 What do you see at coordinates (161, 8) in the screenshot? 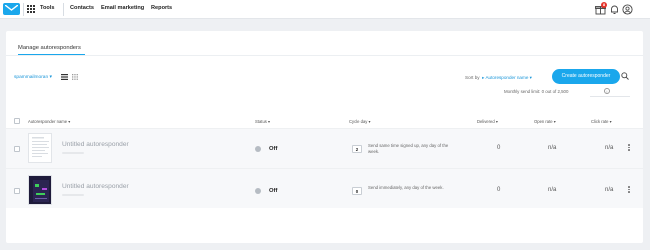
I see `nav-reports: Reports` at bounding box center [161, 8].